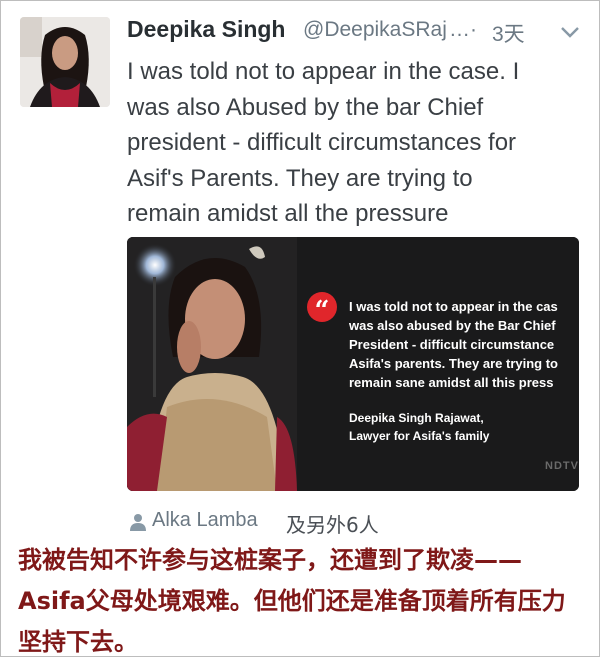 The image size is (600, 663). Describe the element at coordinates (332, 523) in the screenshot. I see `retweet-others: 及另外6人` at that location.